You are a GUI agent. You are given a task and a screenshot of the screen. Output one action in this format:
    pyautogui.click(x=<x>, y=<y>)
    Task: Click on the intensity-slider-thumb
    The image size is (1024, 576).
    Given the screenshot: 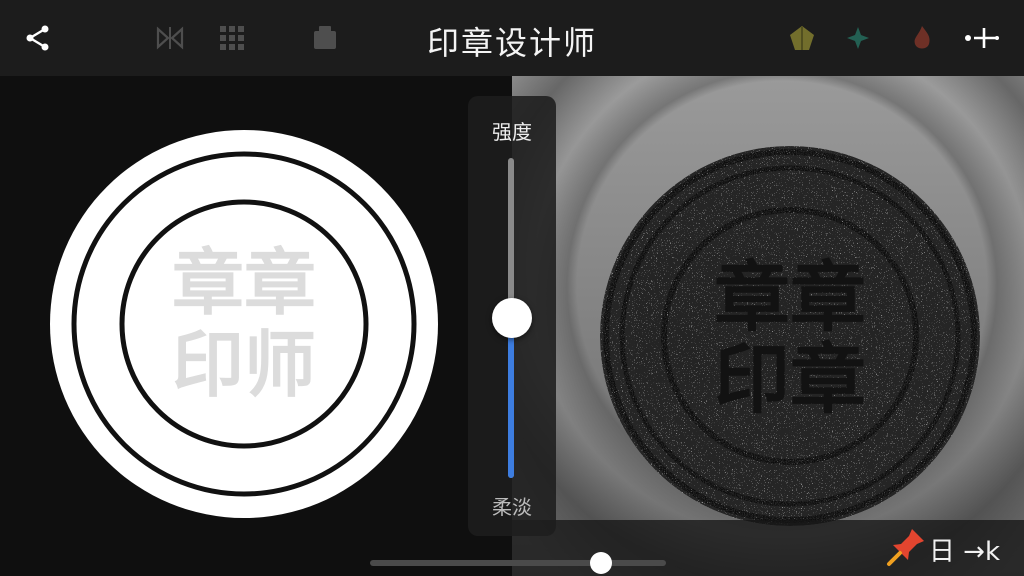 What is the action you would take?
    pyautogui.click(x=512, y=318)
    